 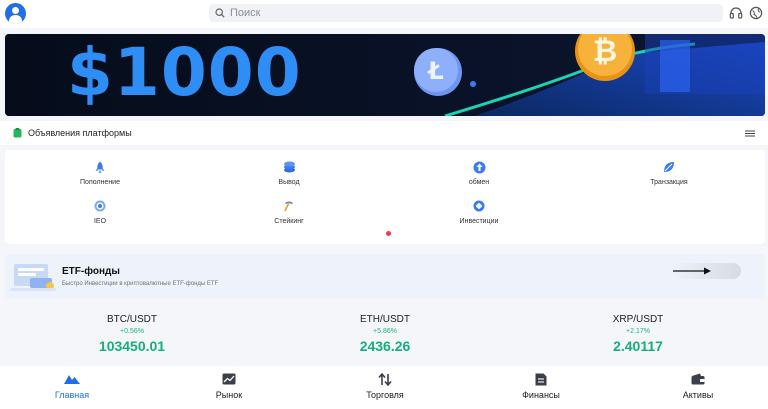 I want to click on nav-label: Торговля, so click(x=385, y=395).